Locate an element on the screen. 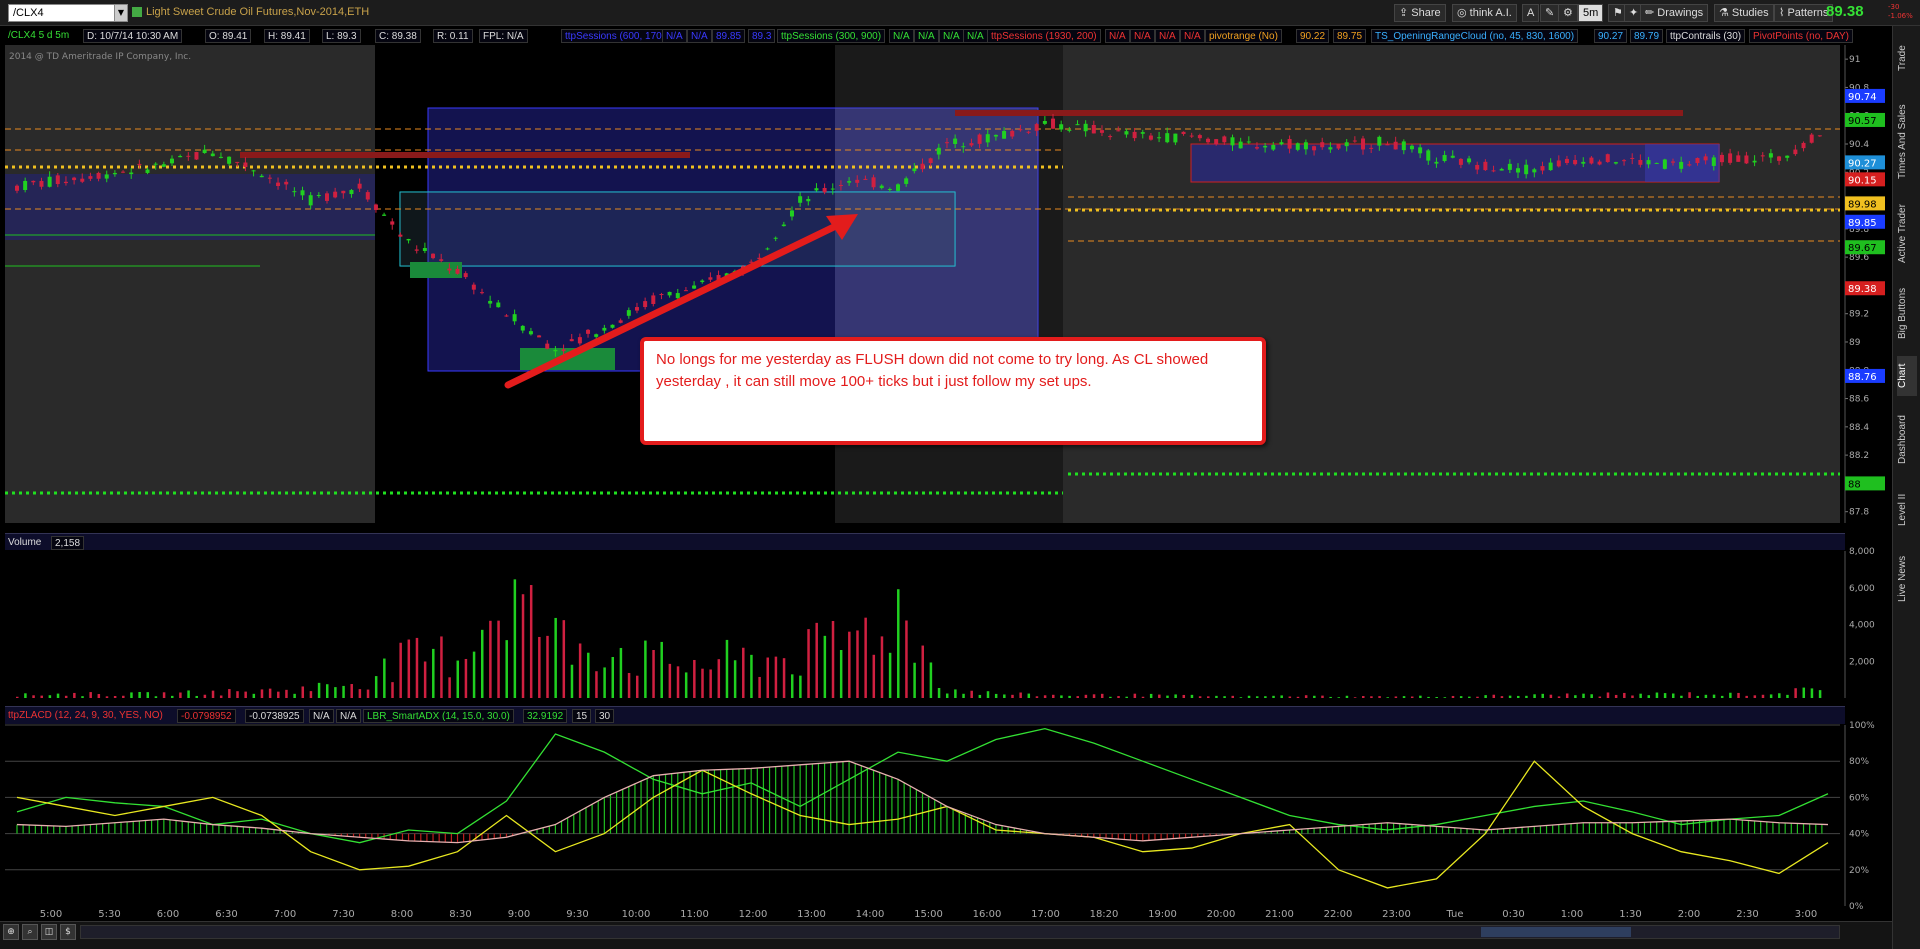 The image size is (1920, 949). patterns-button: ⌇ Patterns is located at coordinates (1804, 13).